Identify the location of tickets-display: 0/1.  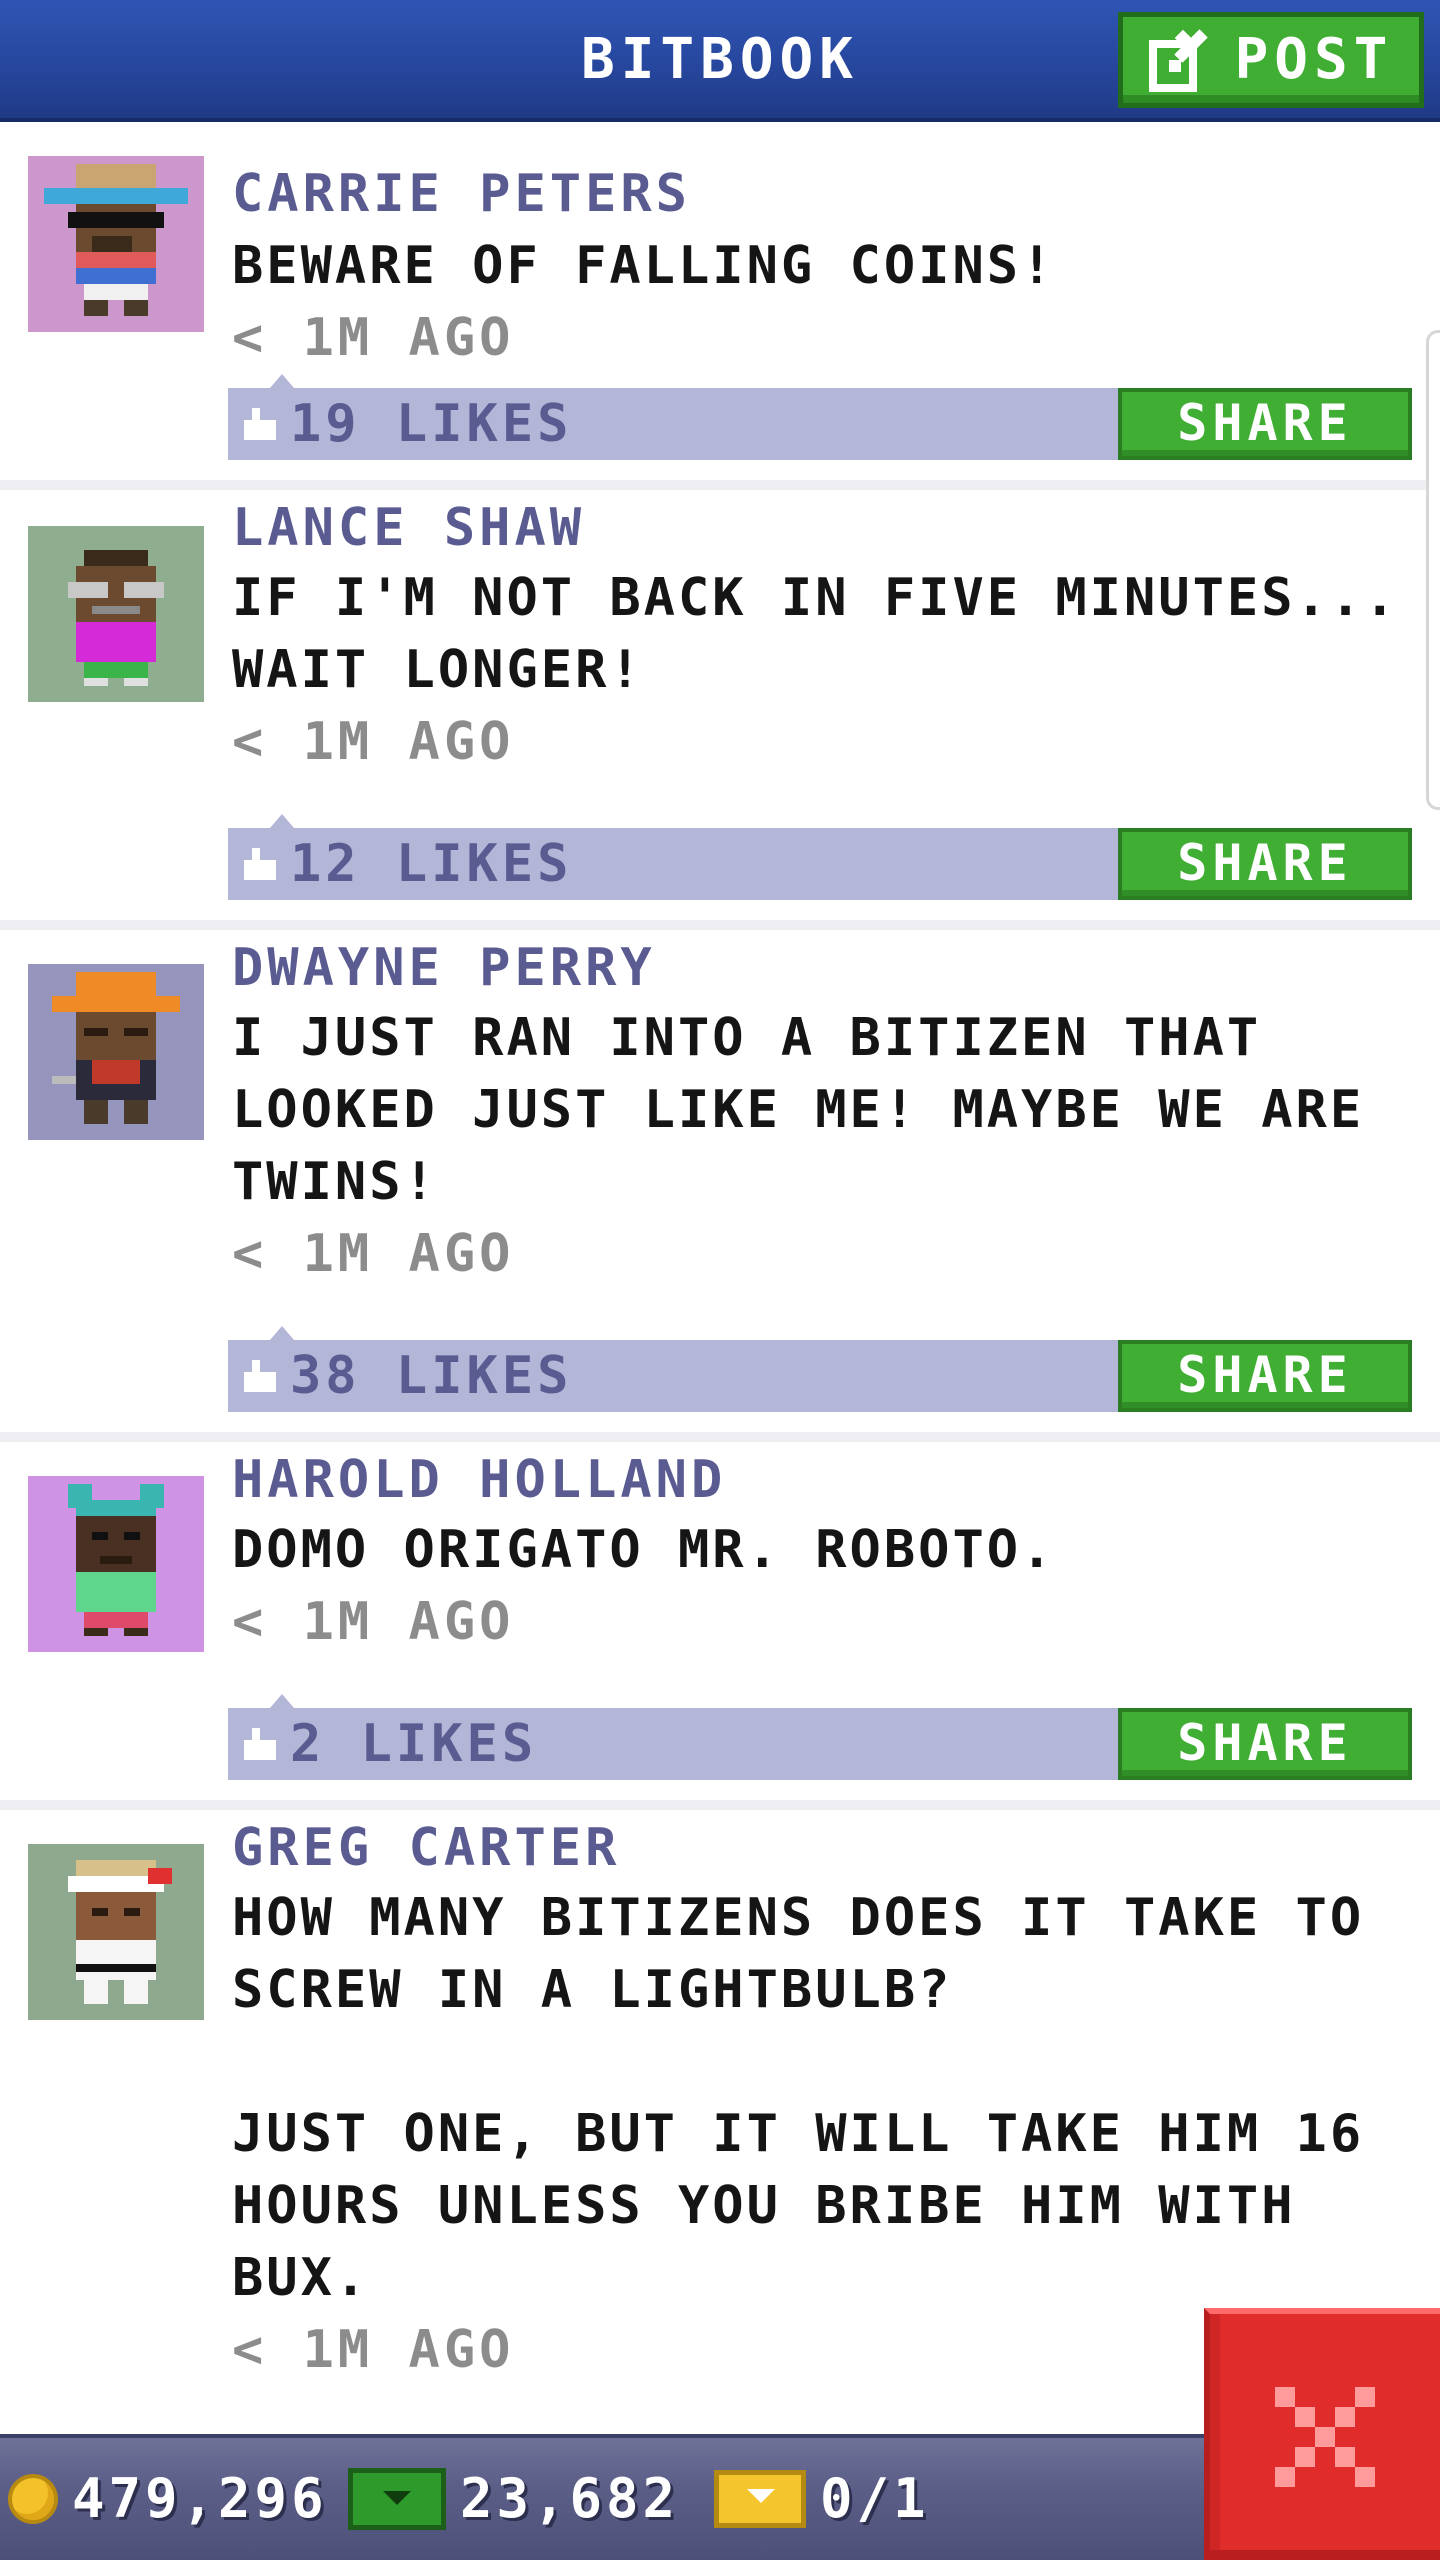
(822, 2499).